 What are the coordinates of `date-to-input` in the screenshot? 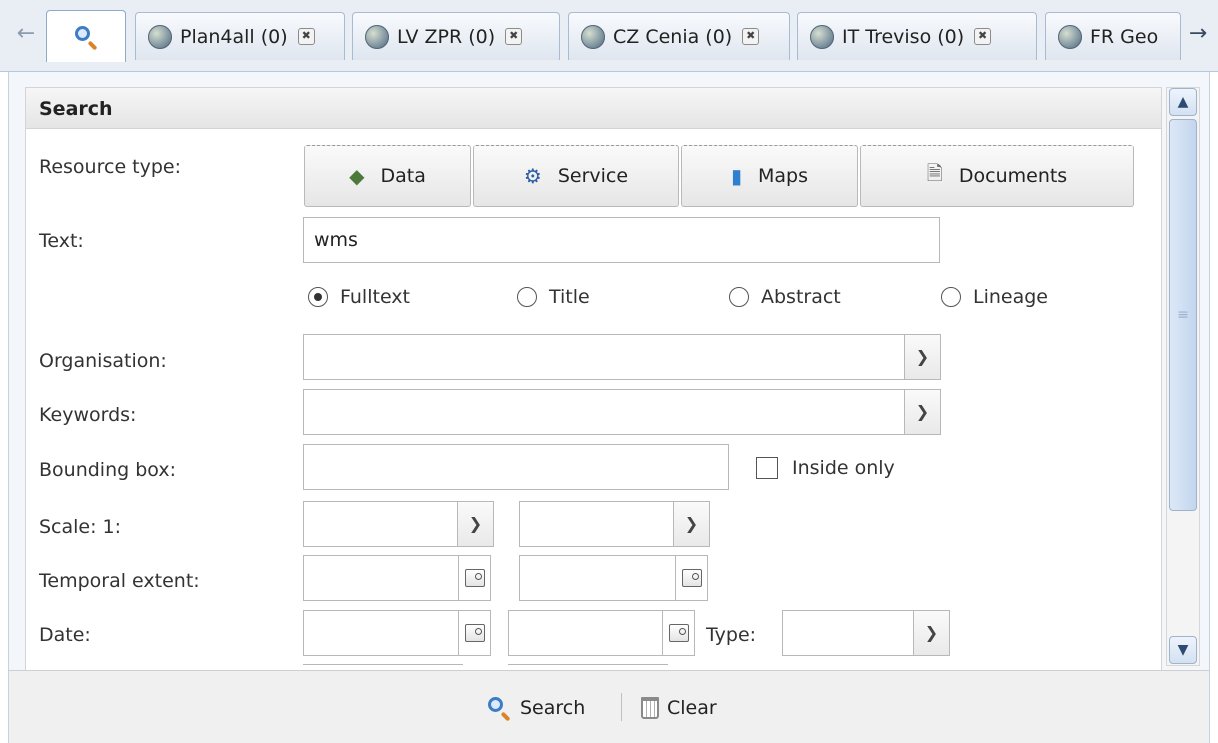 It's located at (585, 633).